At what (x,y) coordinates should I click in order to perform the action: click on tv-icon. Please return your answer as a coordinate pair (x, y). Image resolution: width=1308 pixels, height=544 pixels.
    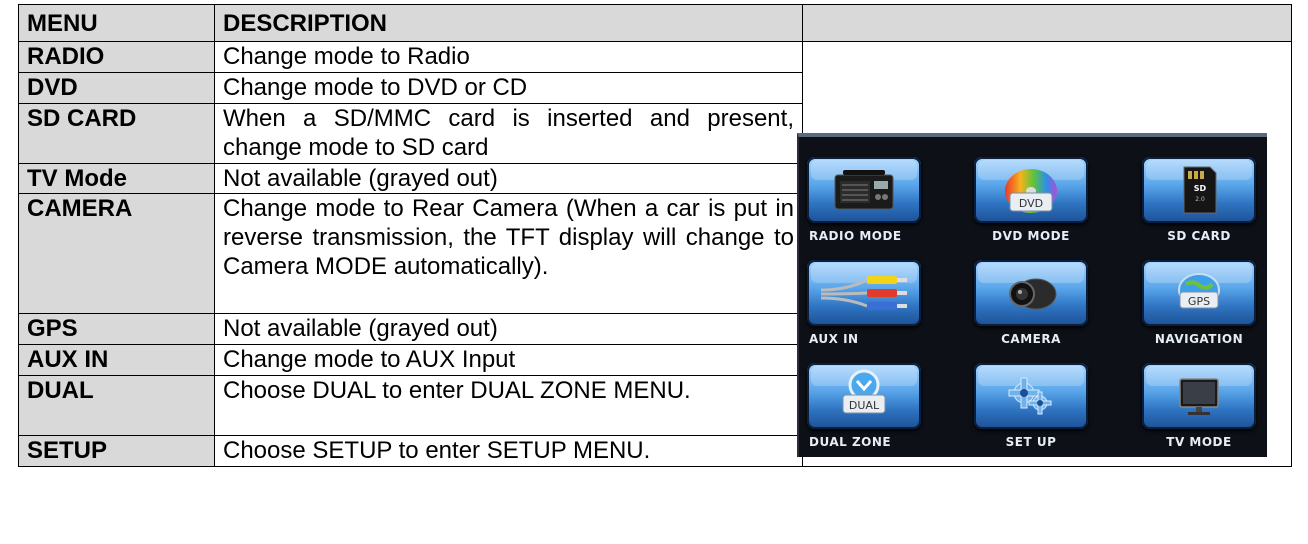
    Looking at the image, I should click on (1199, 396).